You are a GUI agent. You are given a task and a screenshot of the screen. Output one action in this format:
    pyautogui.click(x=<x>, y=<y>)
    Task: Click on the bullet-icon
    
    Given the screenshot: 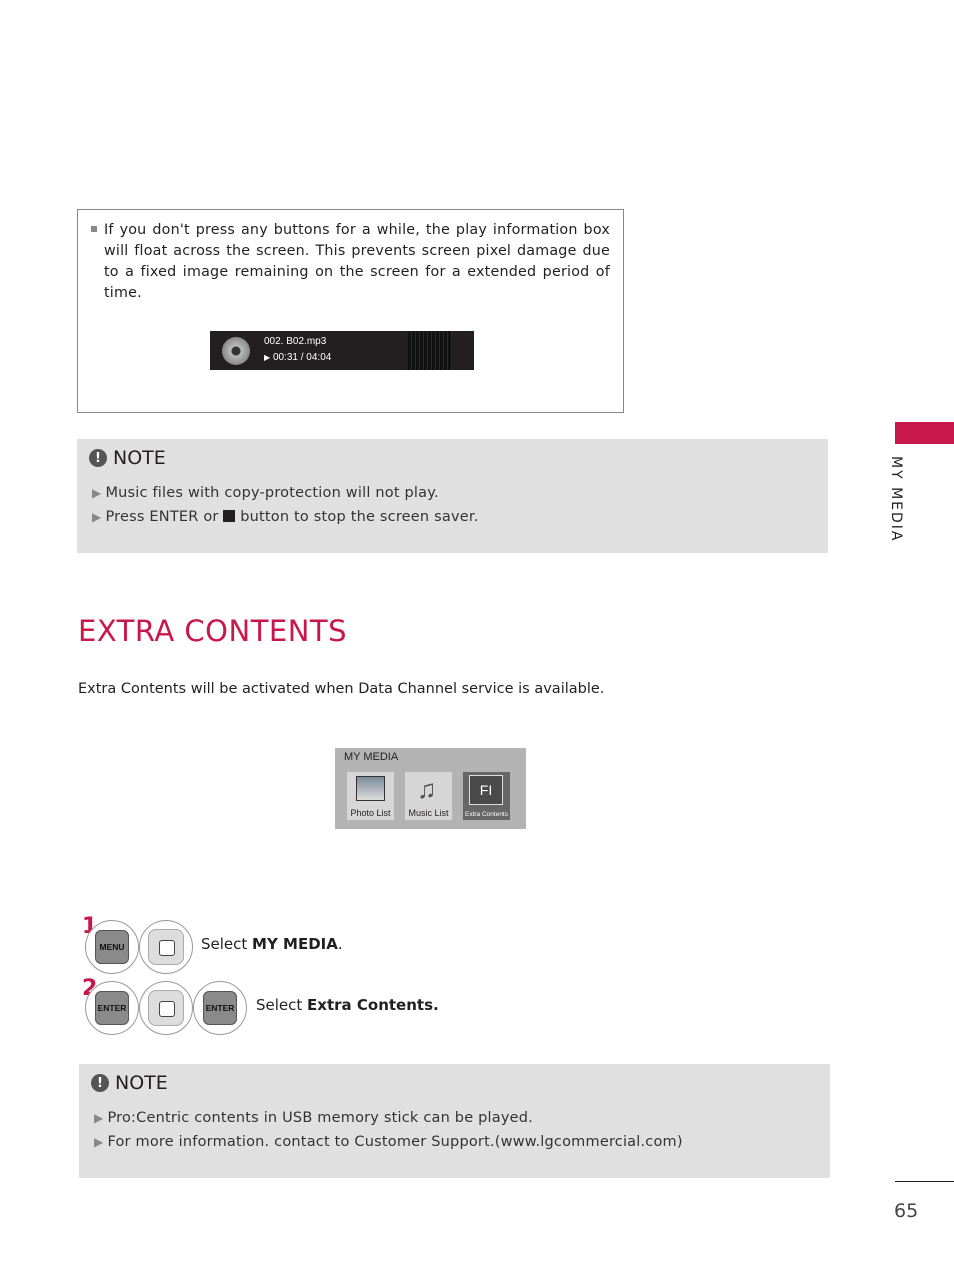 What is the action you would take?
    pyautogui.click(x=94, y=229)
    